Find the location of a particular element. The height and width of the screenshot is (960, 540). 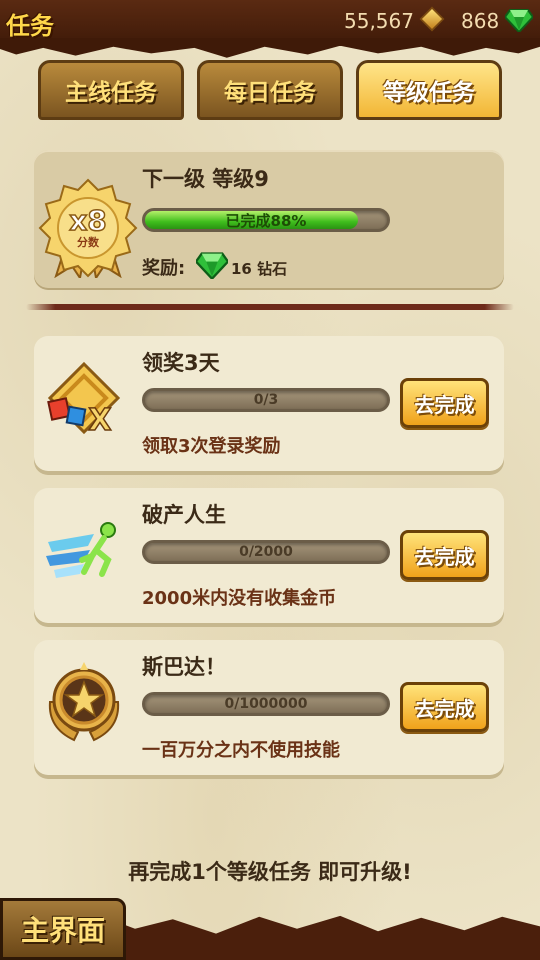

task-progress-text: 0/1000000 is located at coordinates (266, 704).